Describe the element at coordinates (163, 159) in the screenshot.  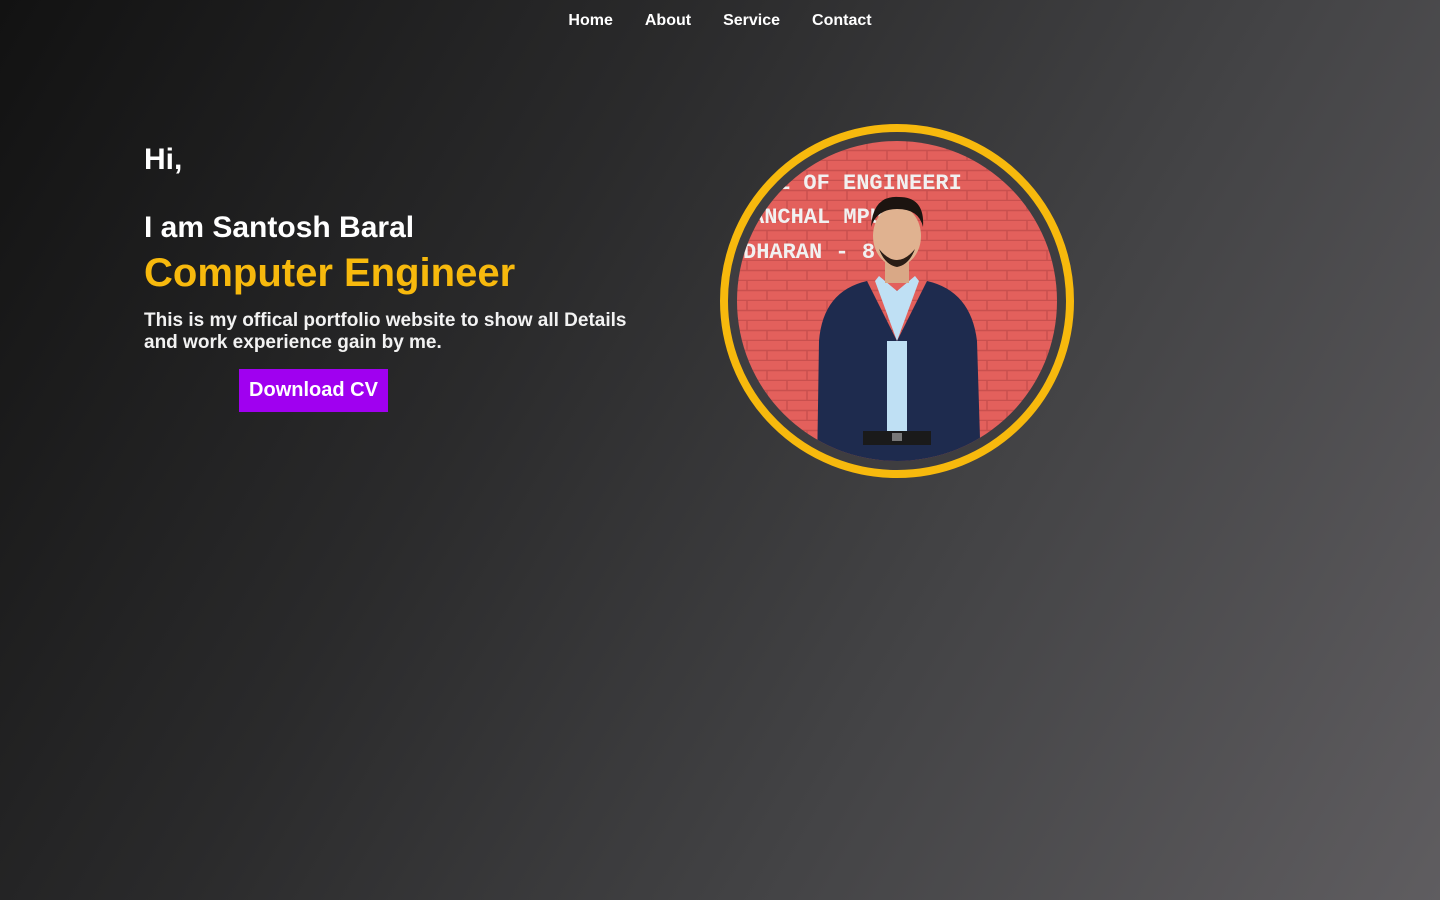
I see `greeting-heading: Hi,` at that location.